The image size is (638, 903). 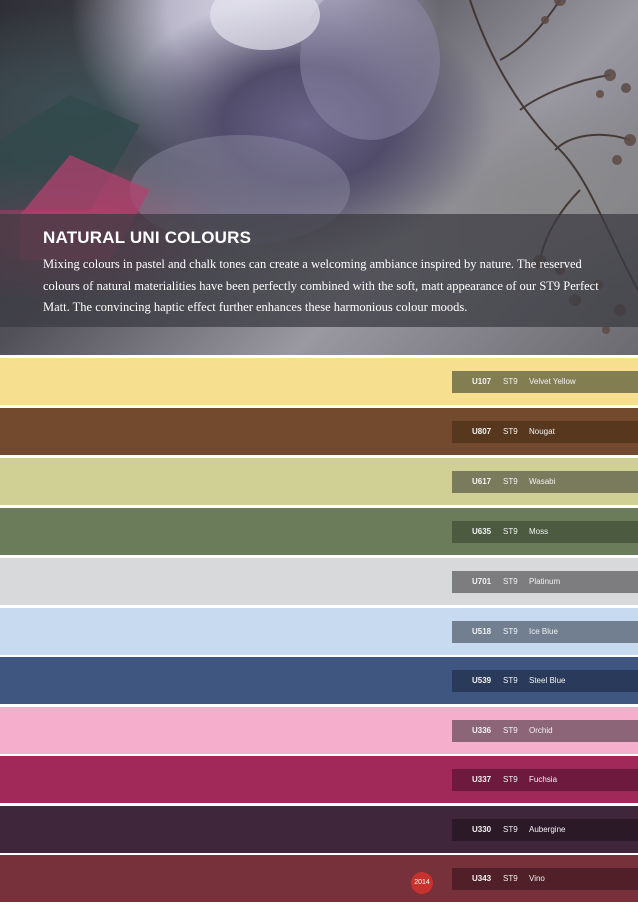 I want to click on swatch-u343: U343 ST9 Vino, so click(x=319, y=878).